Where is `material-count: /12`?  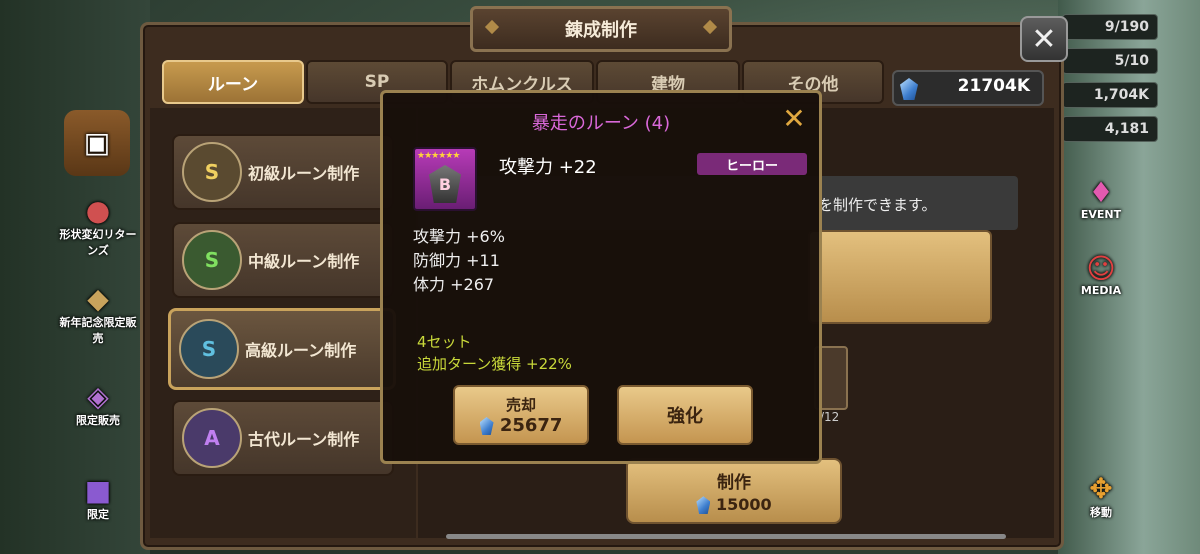
material-count: /12 is located at coordinates (830, 417).